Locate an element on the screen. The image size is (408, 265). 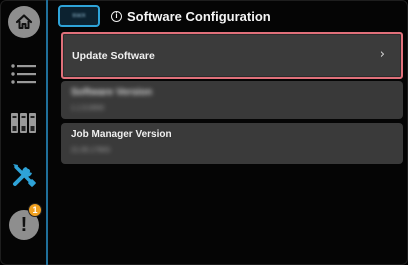
job-manager-version-row: Job Manager Version 21.05.17903 is located at coordinates (232, 143).